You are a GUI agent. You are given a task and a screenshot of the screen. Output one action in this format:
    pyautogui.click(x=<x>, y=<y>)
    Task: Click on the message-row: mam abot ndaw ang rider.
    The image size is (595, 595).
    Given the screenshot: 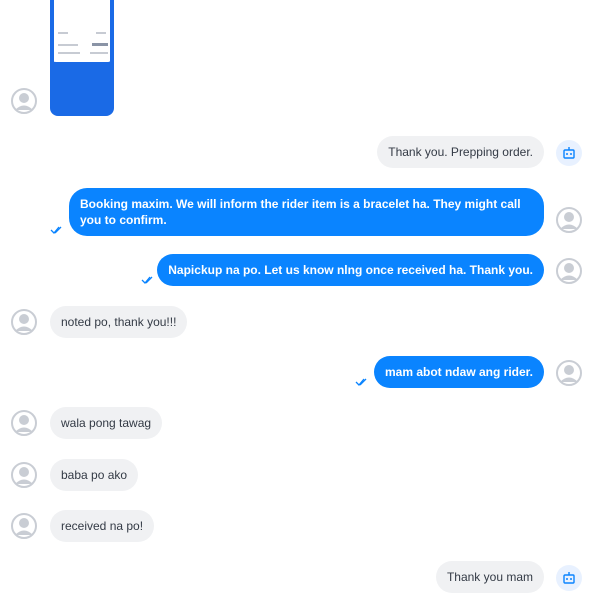 What is the action you would take?
    pyautogui.click(x=297, y=372)
    